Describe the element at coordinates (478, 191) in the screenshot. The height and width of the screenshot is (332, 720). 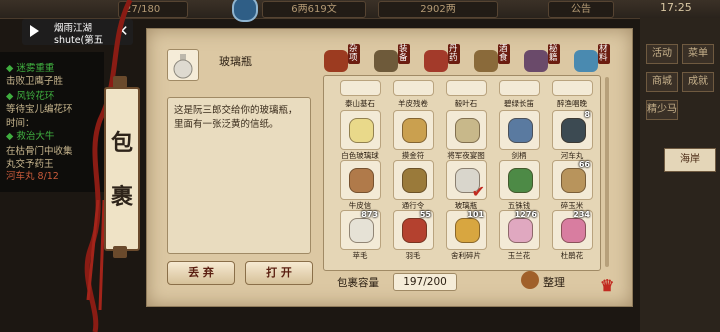
I see `selected-check-icon: ✔` at that location.